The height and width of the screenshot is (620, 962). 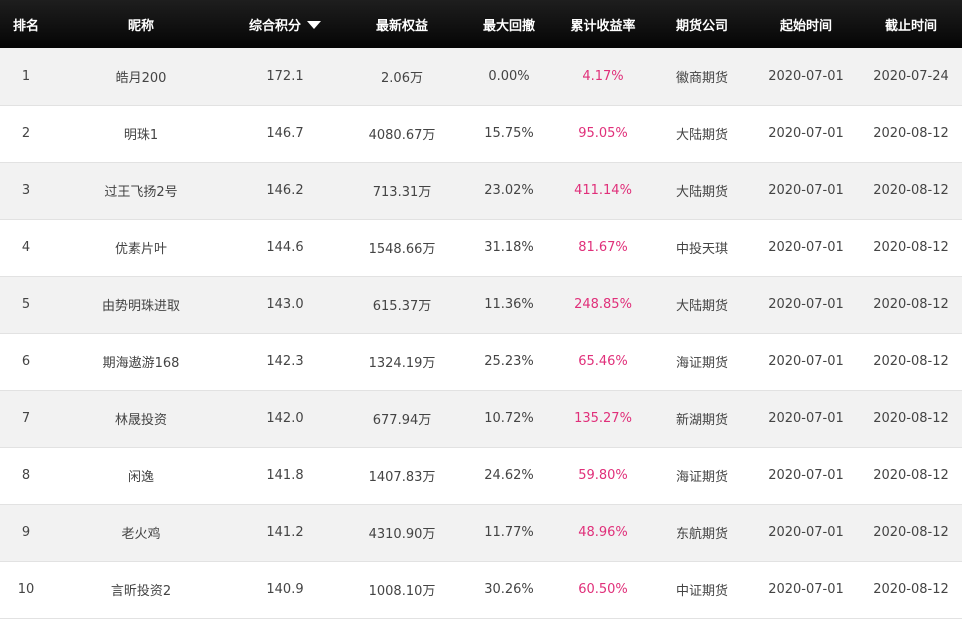 What do you see at coordinates (509, 133) in the screenshot?
I see `max-drawdown-cell: 15.75%` at bounding box center [509, 133].